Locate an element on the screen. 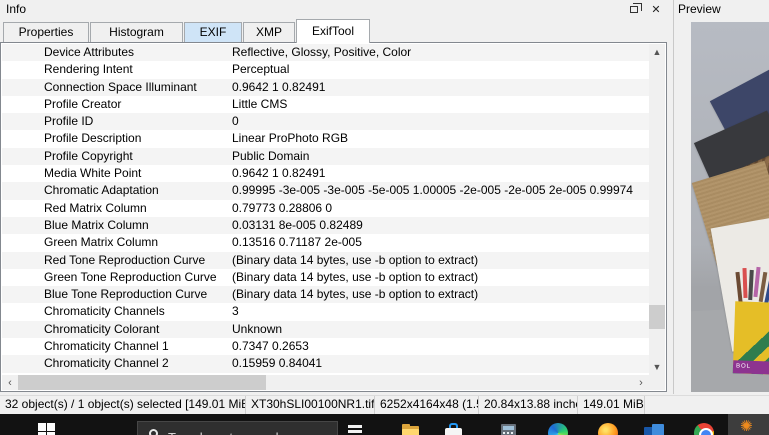  close-panel-button: ✕ is located at coordinates (656, 9).